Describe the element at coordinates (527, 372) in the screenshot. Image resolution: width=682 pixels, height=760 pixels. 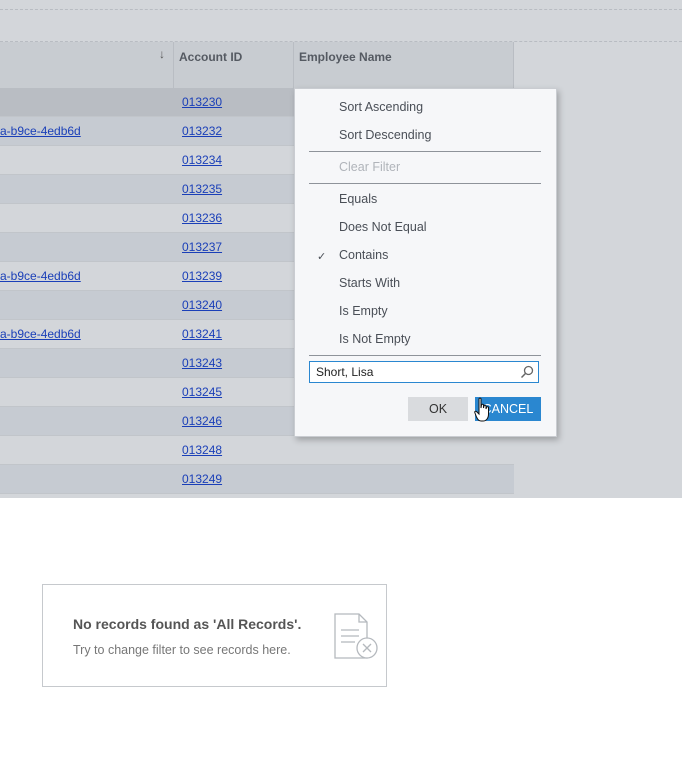
I see `search-icon` at that location.